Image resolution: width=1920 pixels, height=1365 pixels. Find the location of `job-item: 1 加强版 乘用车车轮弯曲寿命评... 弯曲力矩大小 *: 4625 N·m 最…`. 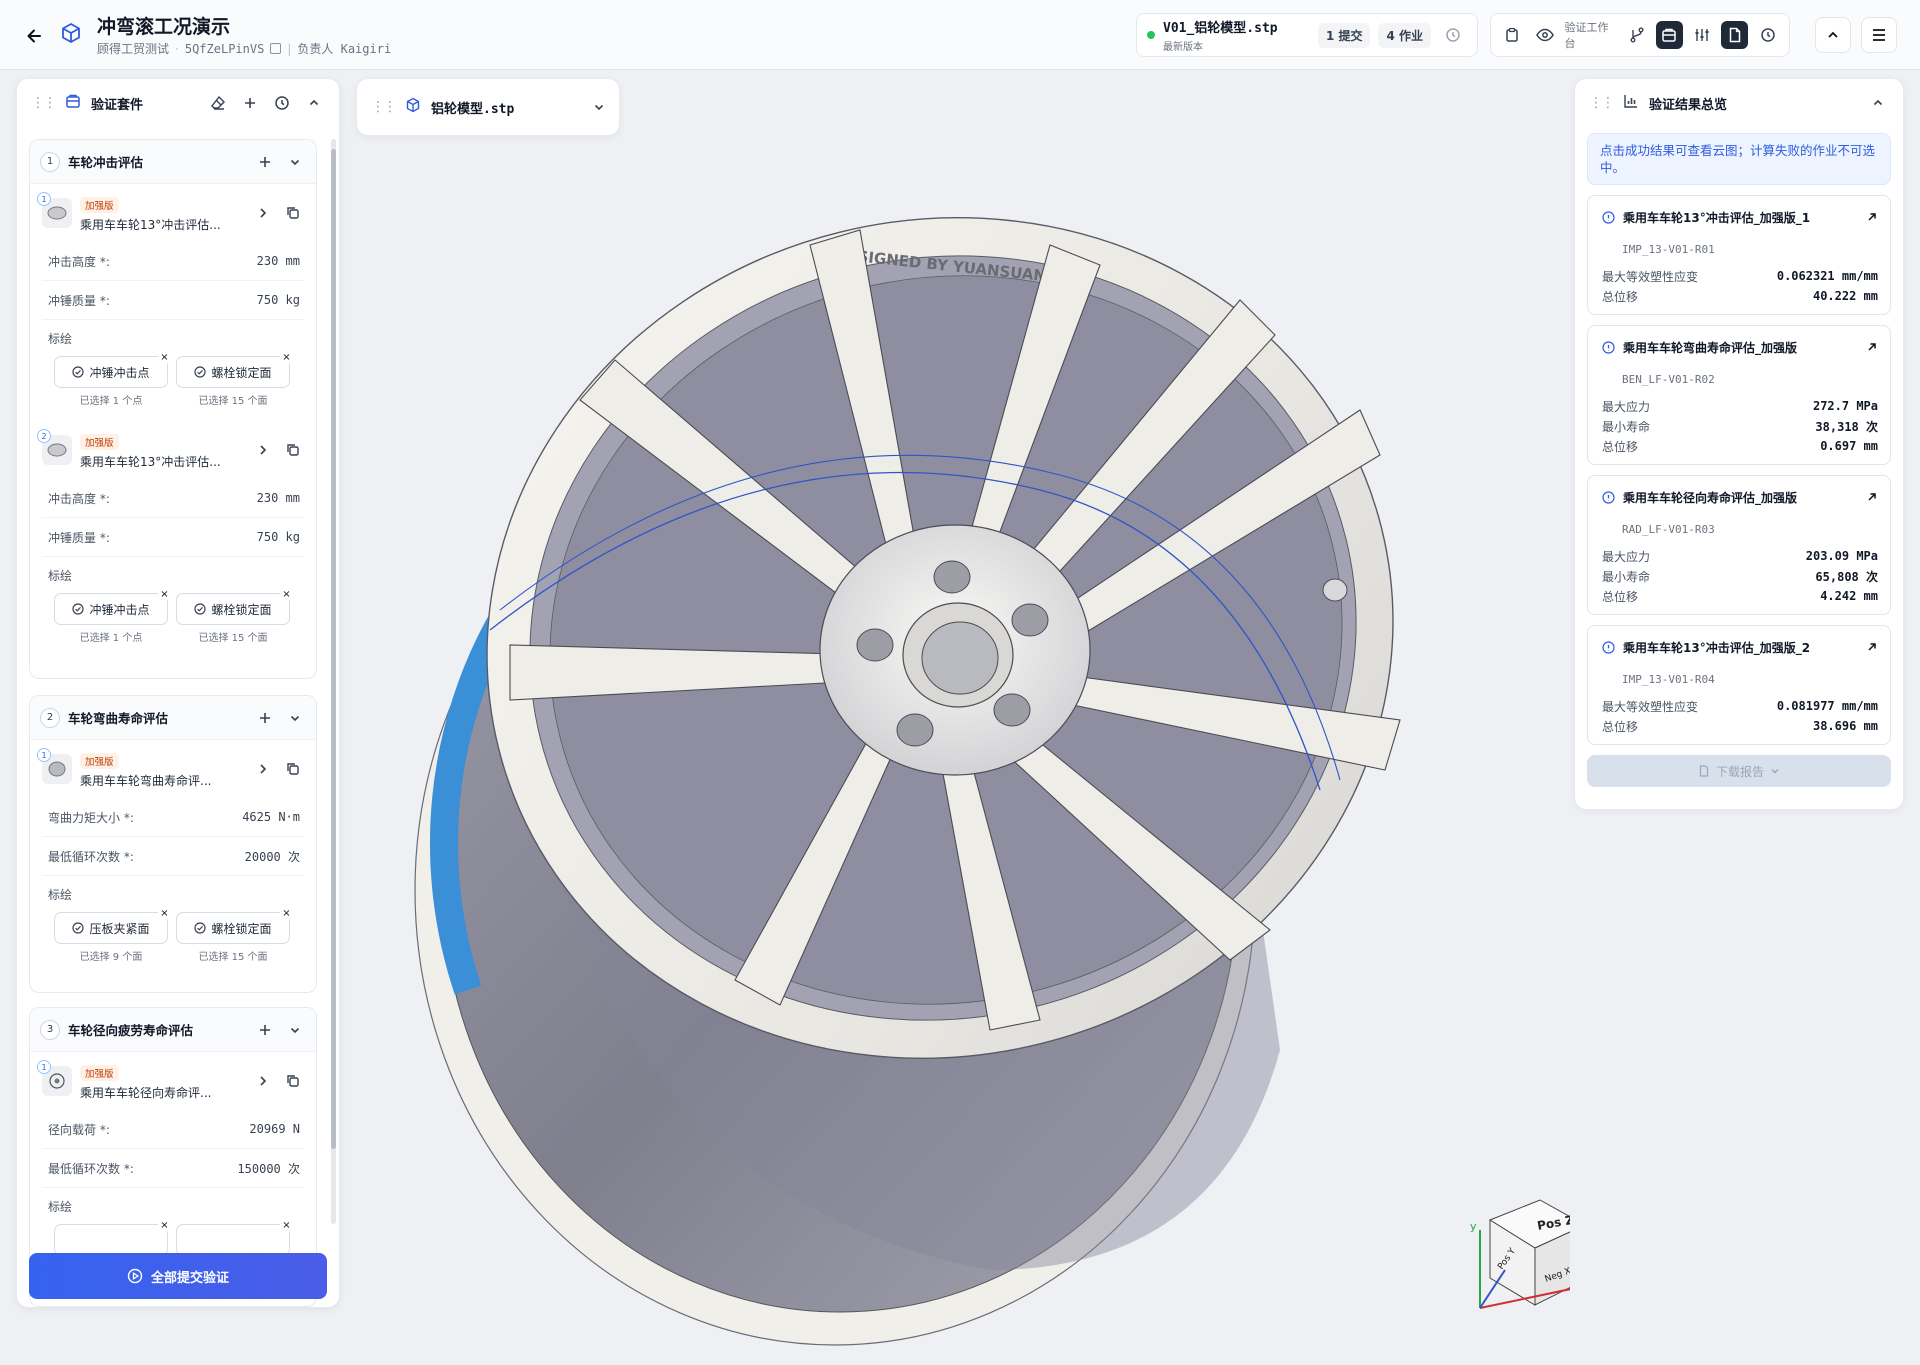

job-item: 1 加强版 乘用车车轮弯曲寿命评... 弯曲力矩大小 *: 4625 N·m 最… is located at coordinates (173, 851).